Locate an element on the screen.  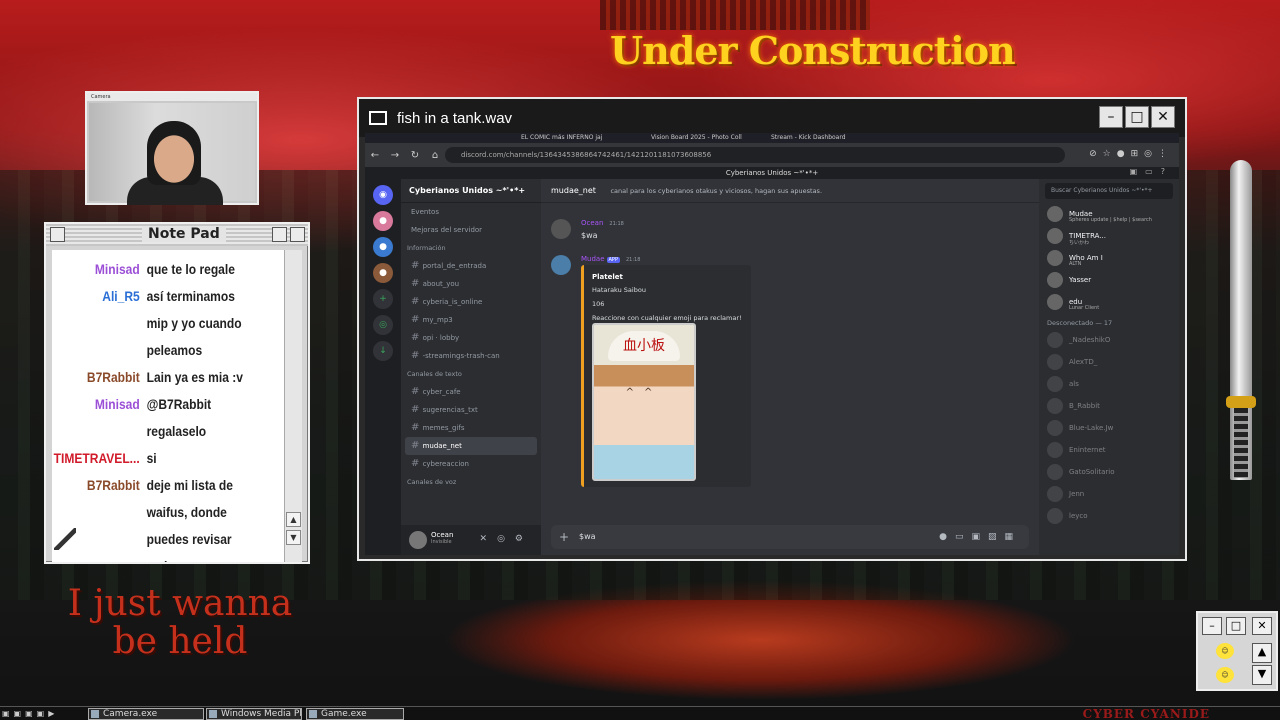
forward-icon: → is located at coordinates (395, 155).